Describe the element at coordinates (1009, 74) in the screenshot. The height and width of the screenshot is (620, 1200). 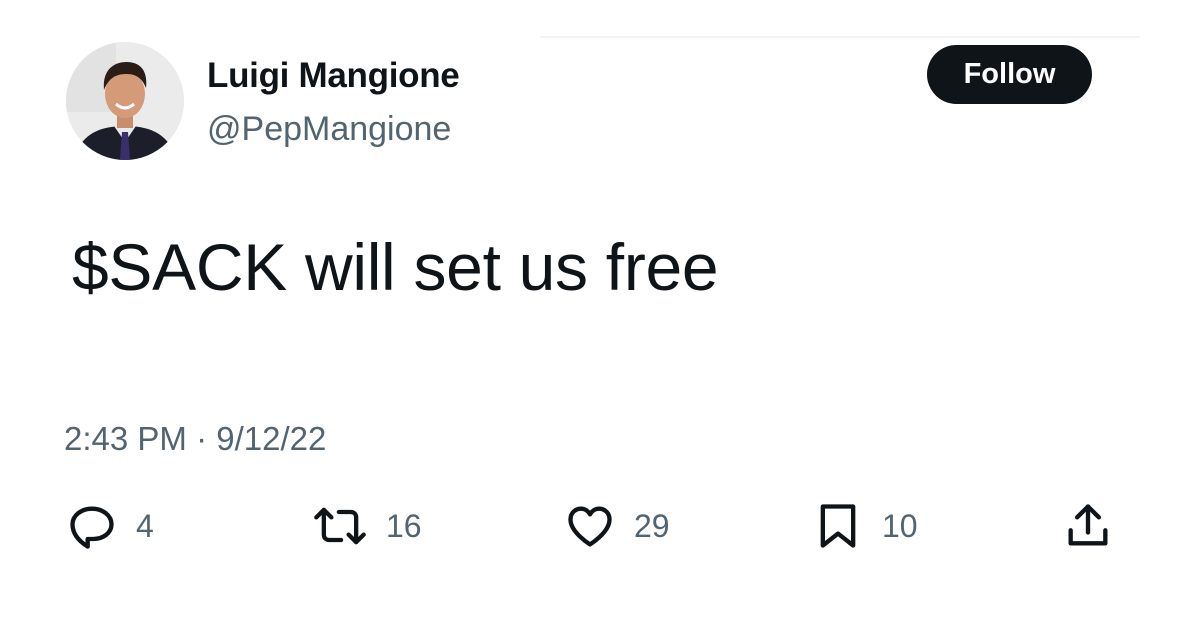
I see `follow-button: Follow` at that location.